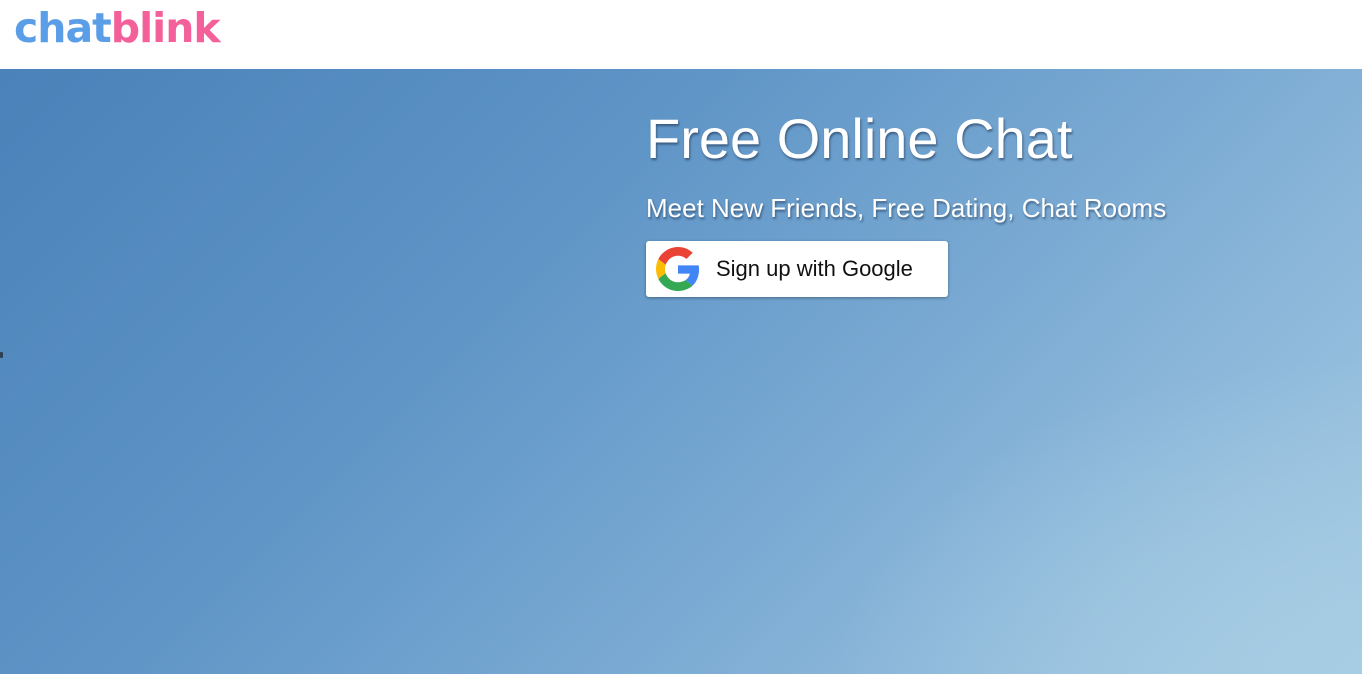 This screenshot has height=674, width=1362. What do you see at coordinates (1, 355) in the screenshot?
I see `background-speck` at bounding box center [1, 355].